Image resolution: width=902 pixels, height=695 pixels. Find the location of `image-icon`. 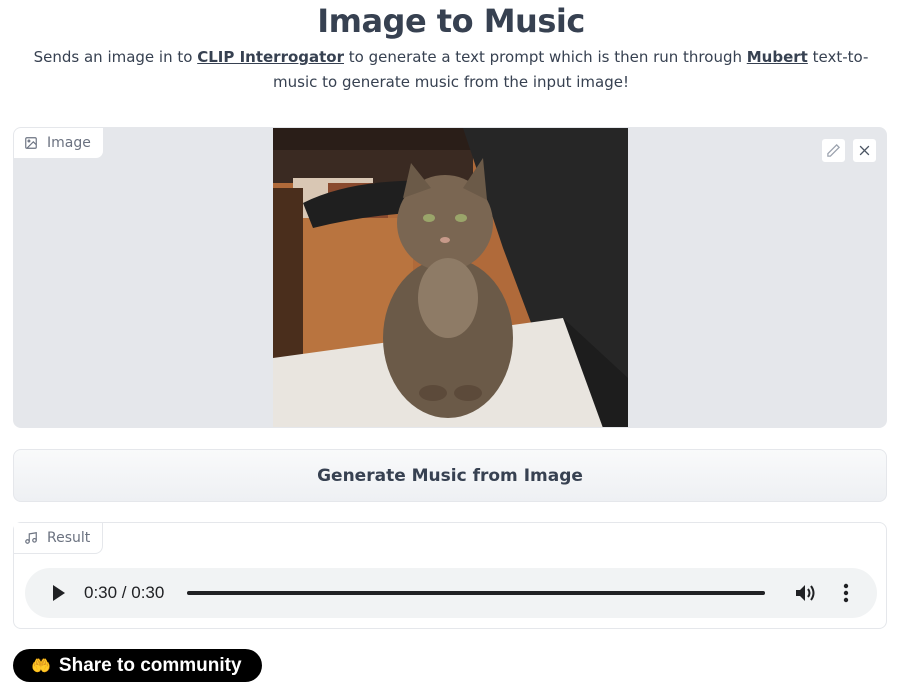

image-icon is located at coordinates (31, 143).